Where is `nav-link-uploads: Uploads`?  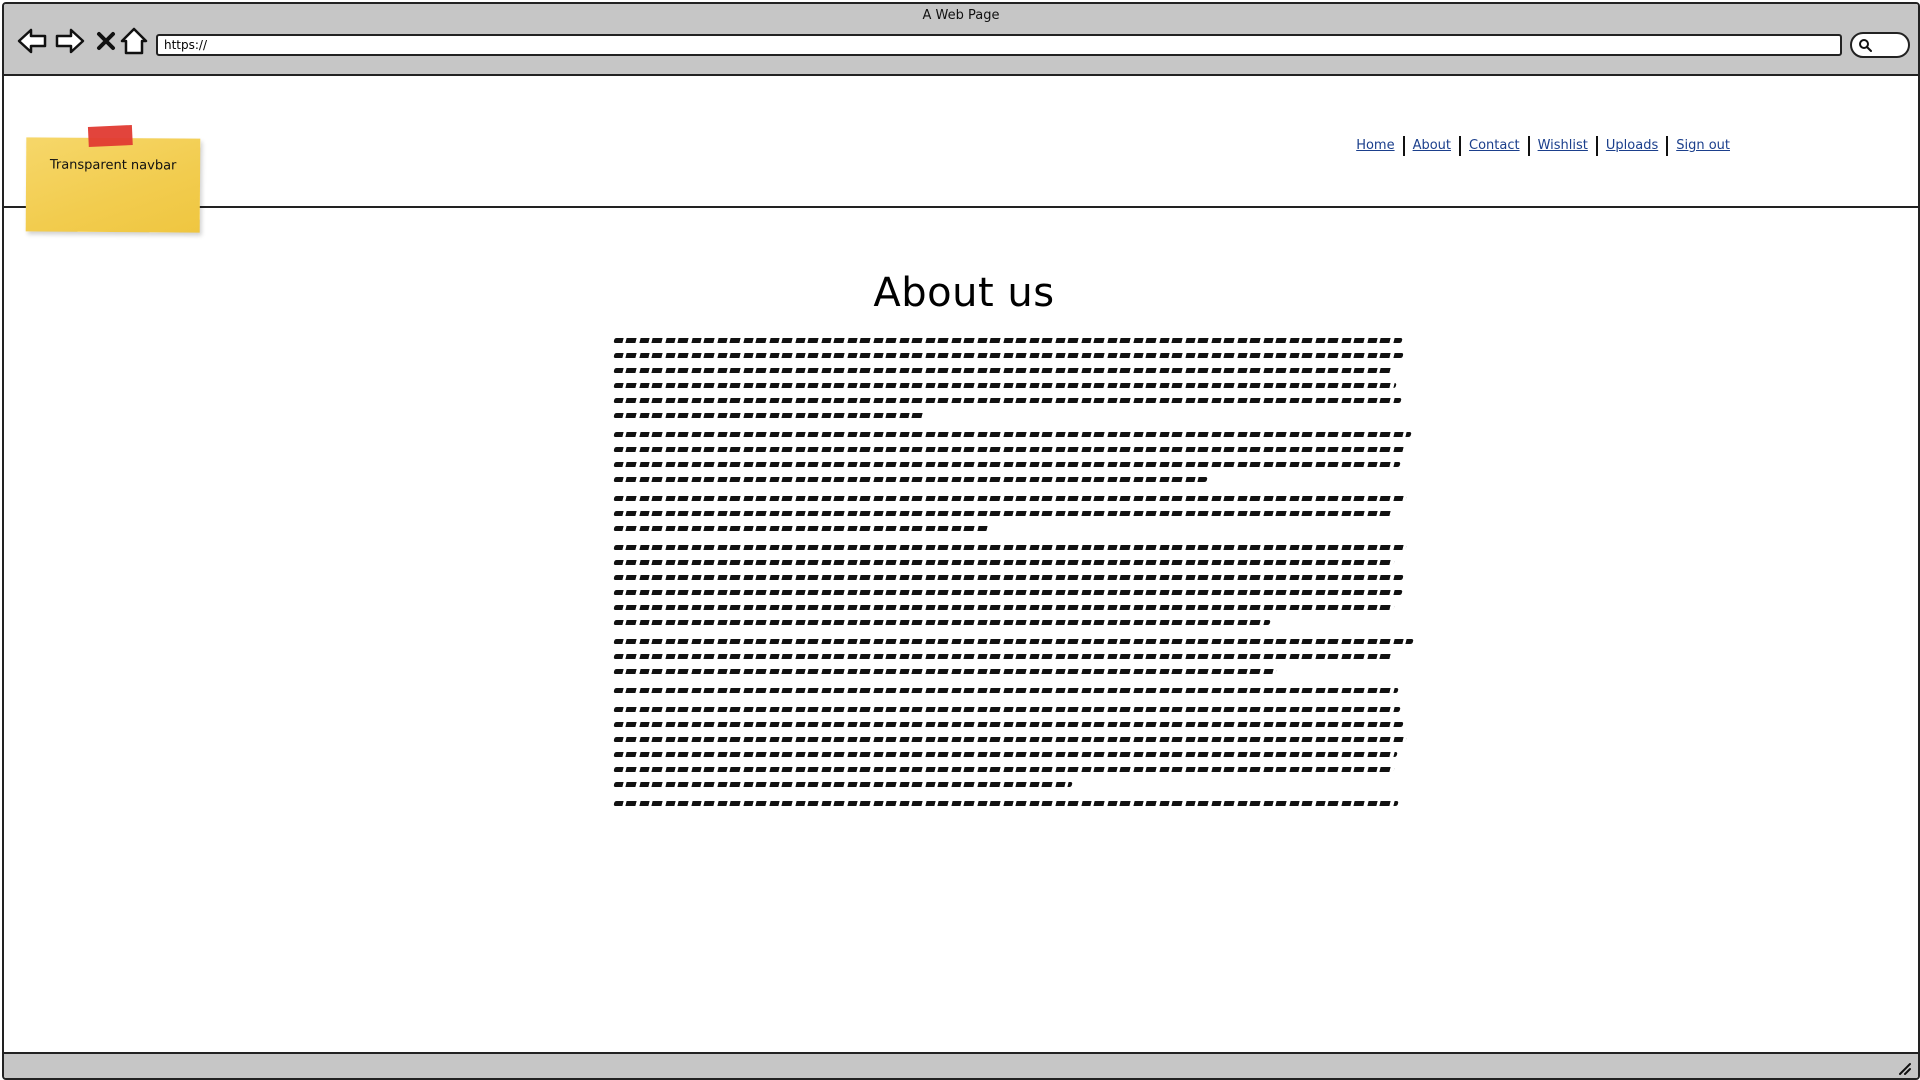 nav-link-uploads: Uploads is located at coordinates (1632, 146).